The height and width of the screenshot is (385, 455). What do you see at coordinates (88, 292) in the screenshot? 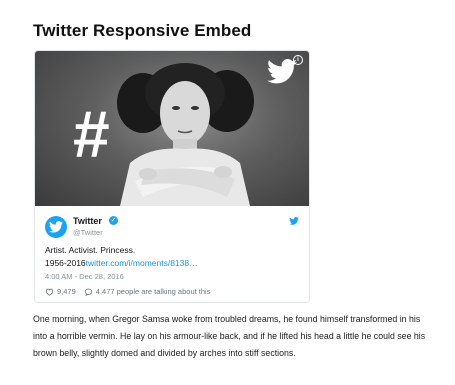
I see `comment-bubble-icon` at bounding box center [88, 292].